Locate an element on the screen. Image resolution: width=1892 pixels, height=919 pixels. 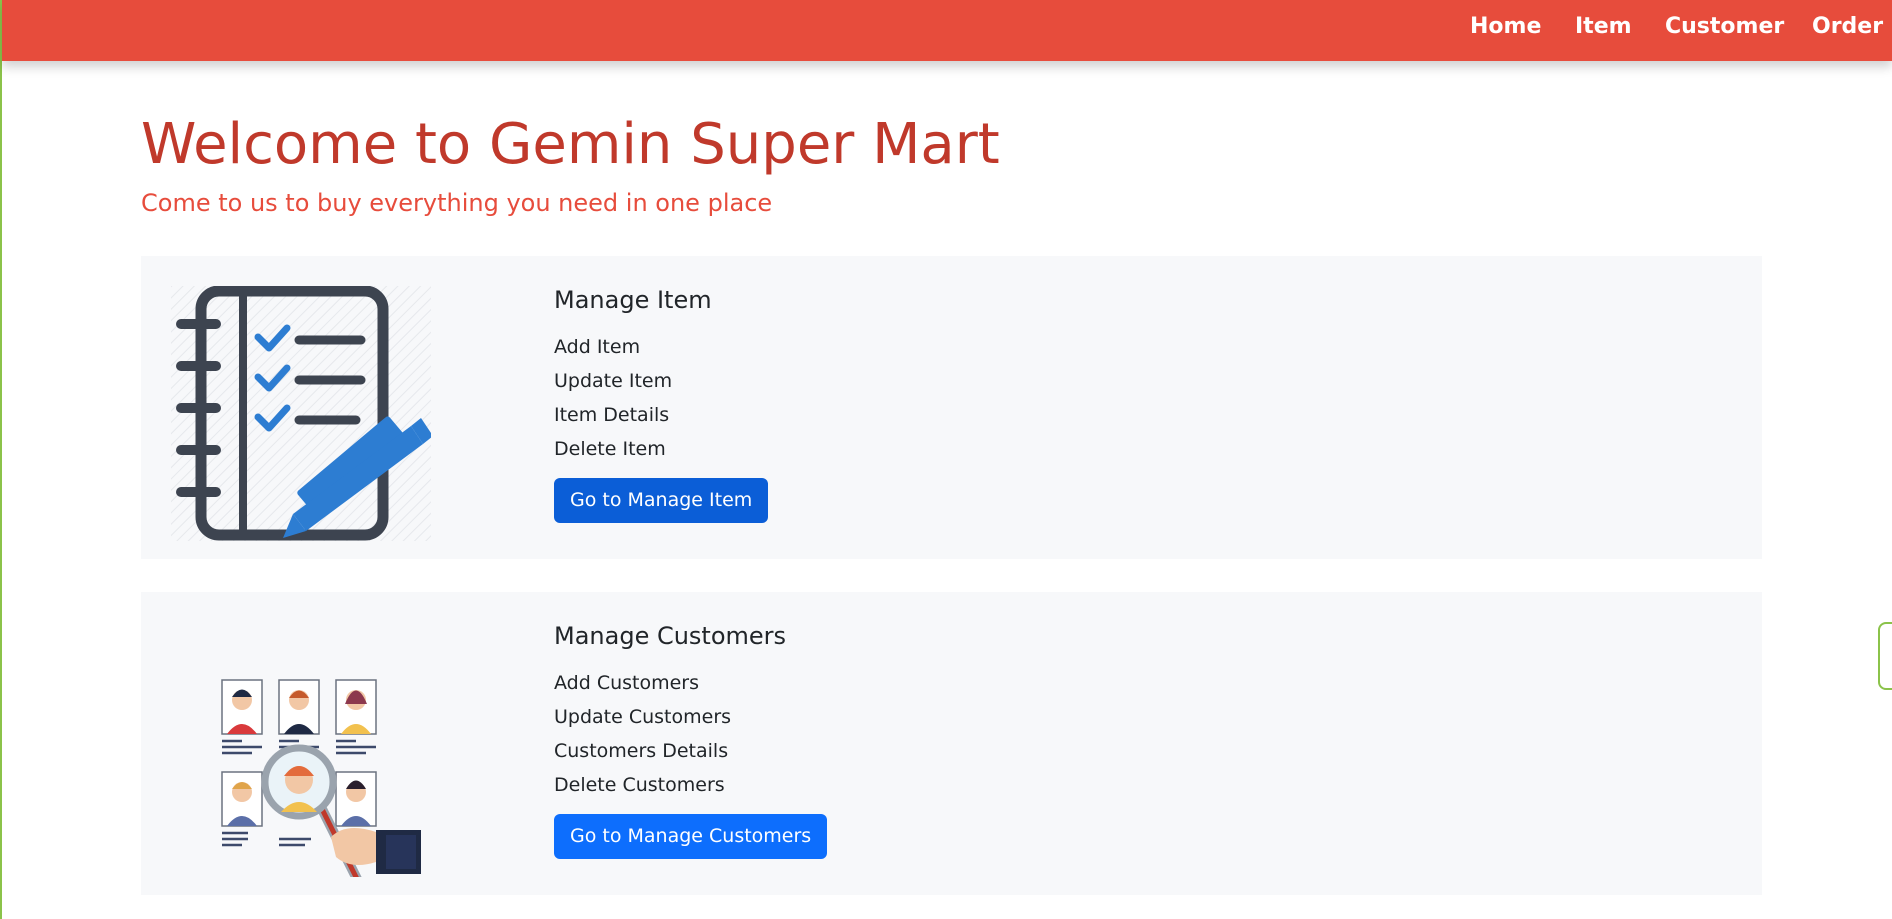
feature-add-item: Add Item is located at coordinates (597, 347).